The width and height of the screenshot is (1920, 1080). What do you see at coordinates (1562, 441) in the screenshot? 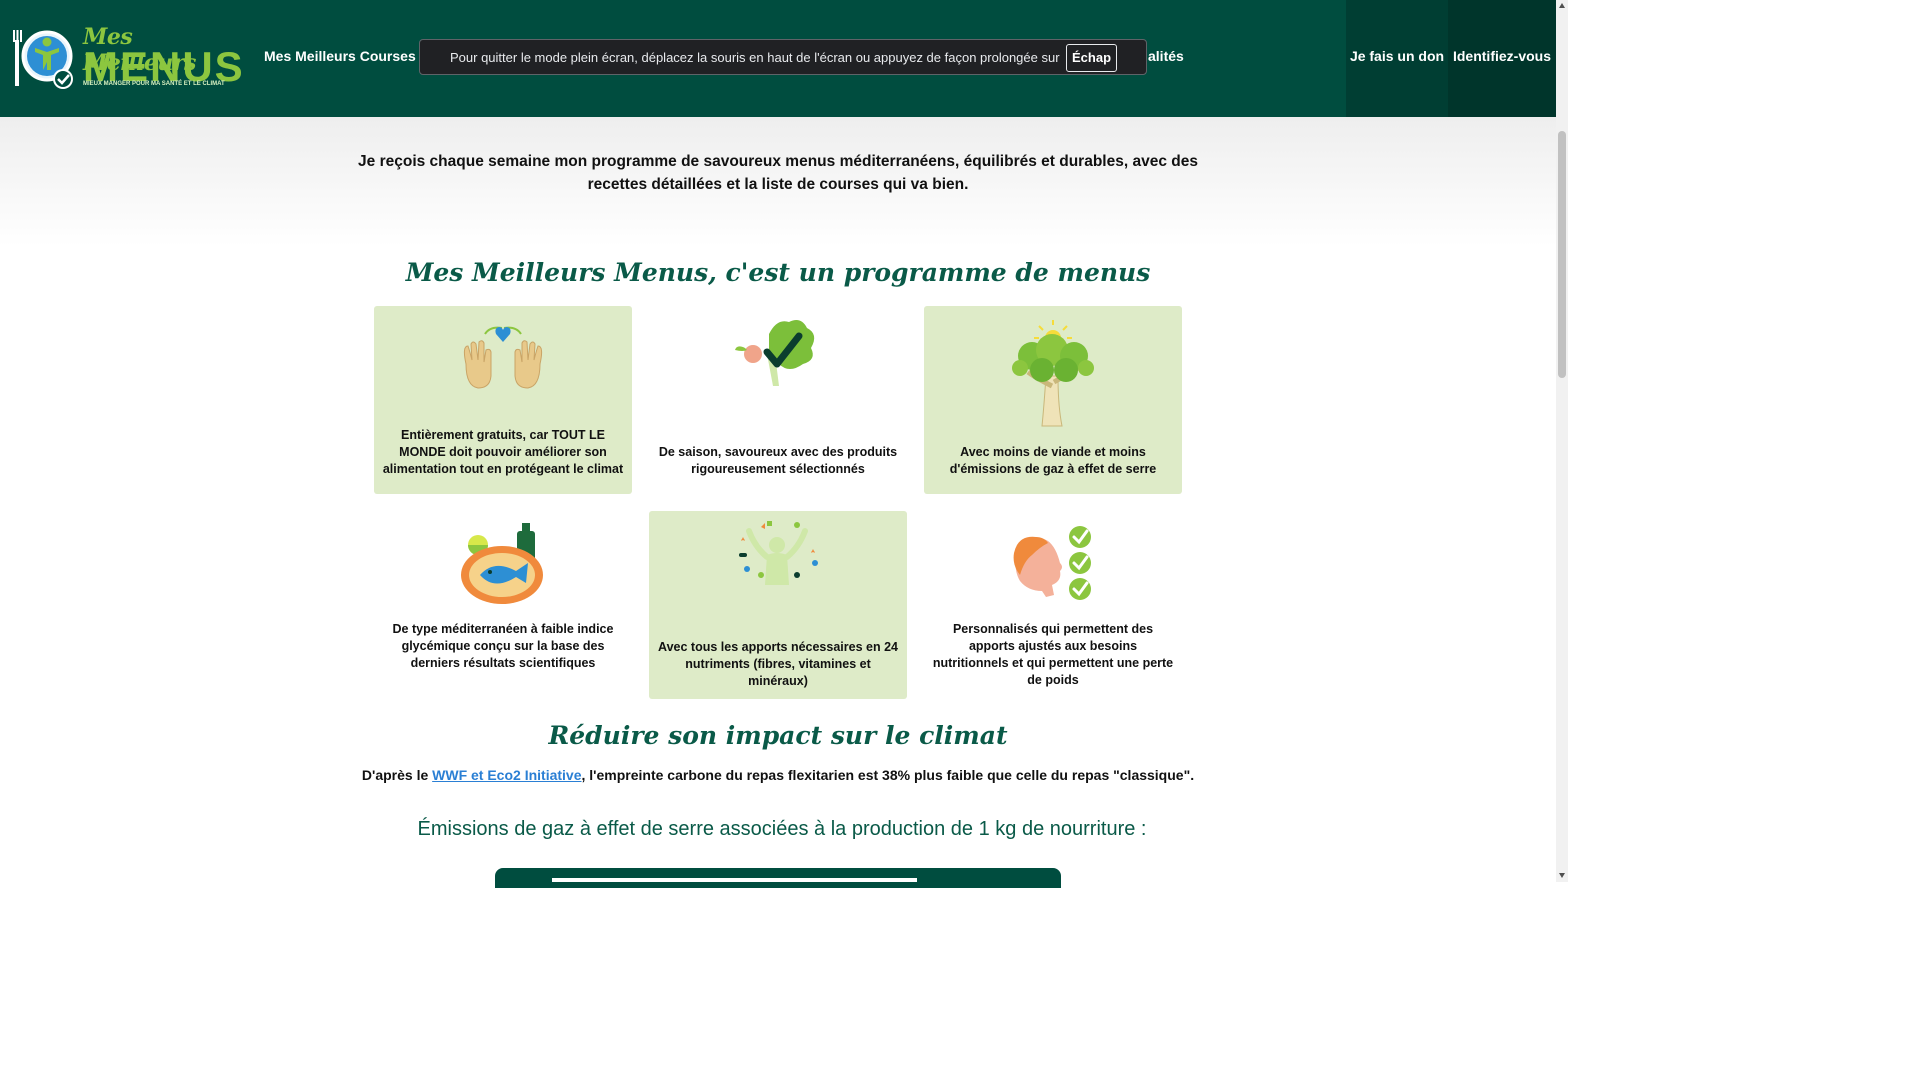
I see `page-scrollbar` at bounding box center [1562, 441].